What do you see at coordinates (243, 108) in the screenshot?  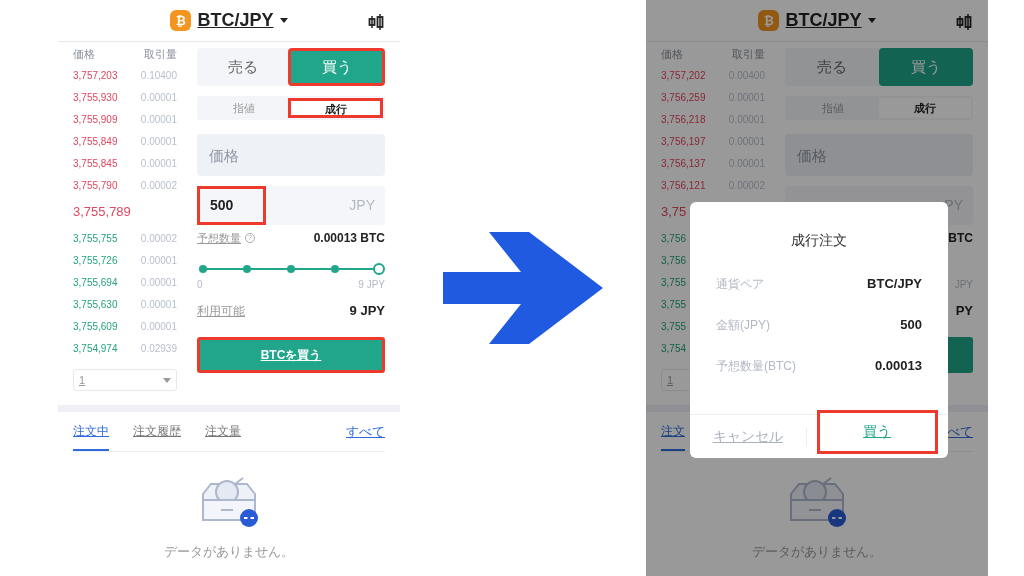 I see `order-type-tab: 指値` at bounding box center [243, 108].